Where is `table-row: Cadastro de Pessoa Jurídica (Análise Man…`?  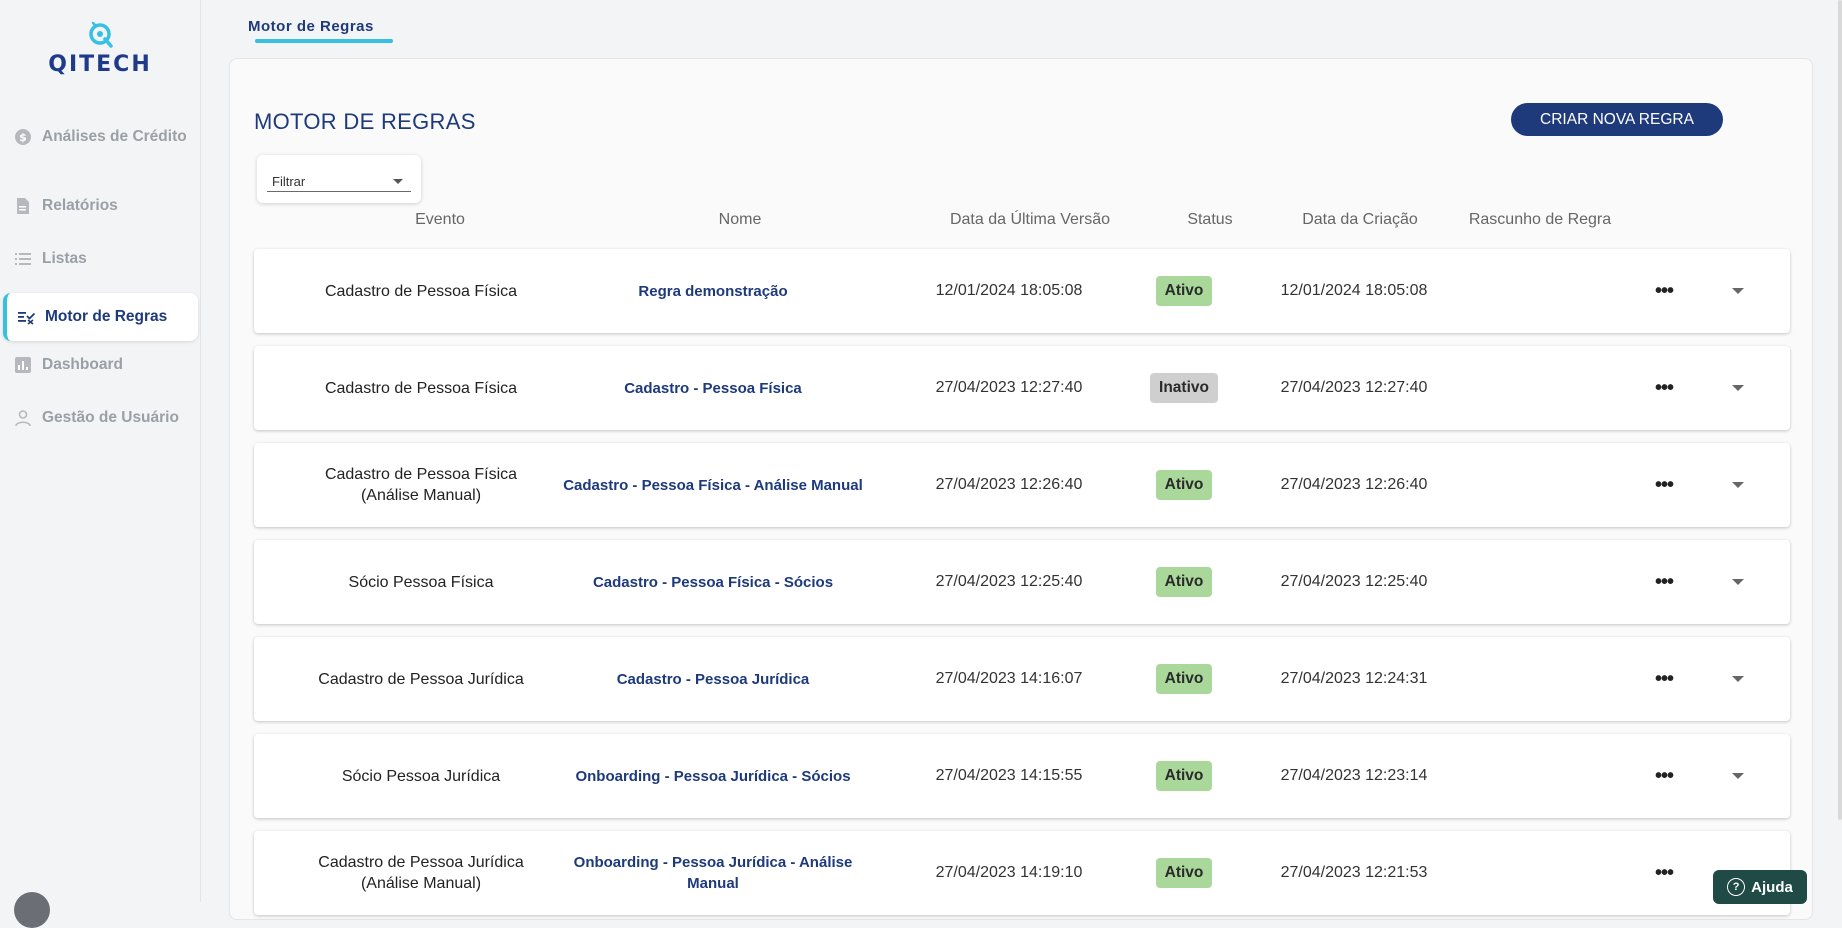 table-row: Cadastro de Pessoa Jurídica (Análise Man… is located at coordinates (1022, 873).